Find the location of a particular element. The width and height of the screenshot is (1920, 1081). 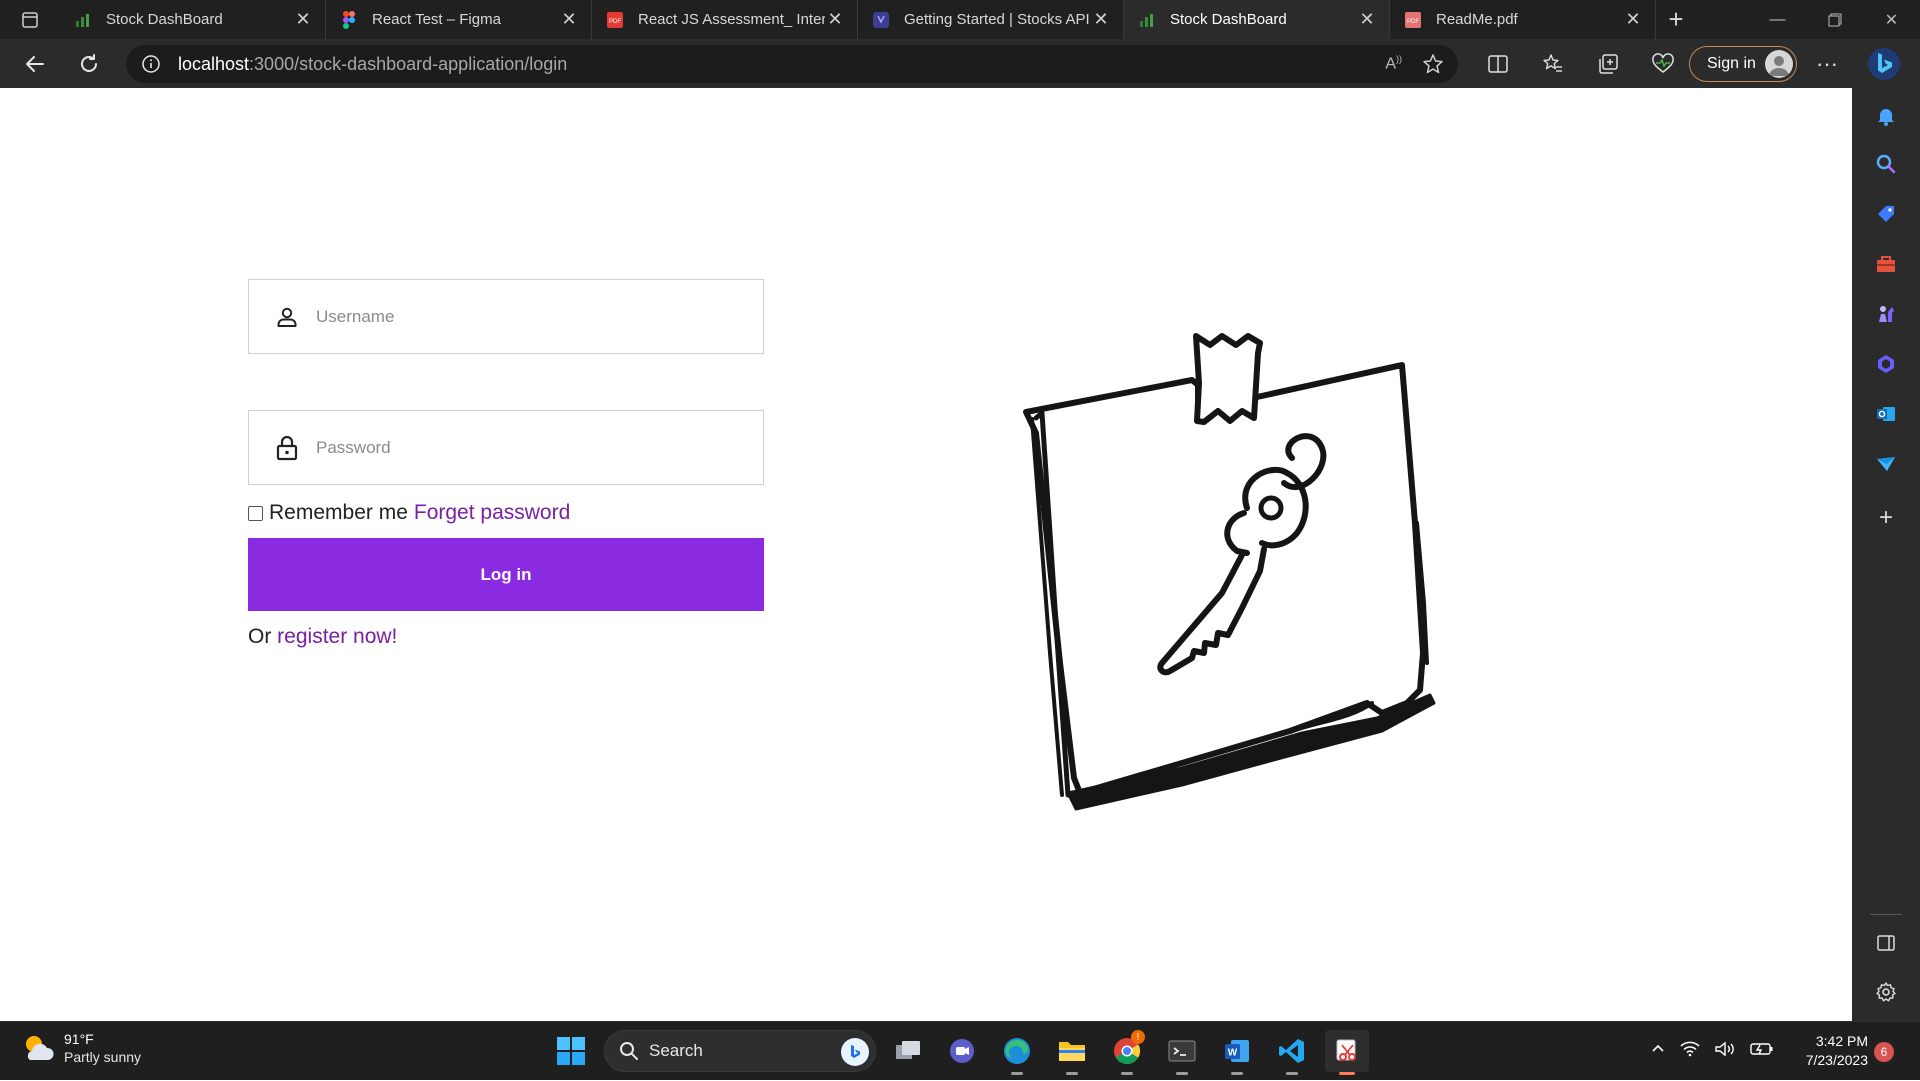

tab-stock-dashboard: Stock DashBoard ✕ is located at coordinates (193, 19).